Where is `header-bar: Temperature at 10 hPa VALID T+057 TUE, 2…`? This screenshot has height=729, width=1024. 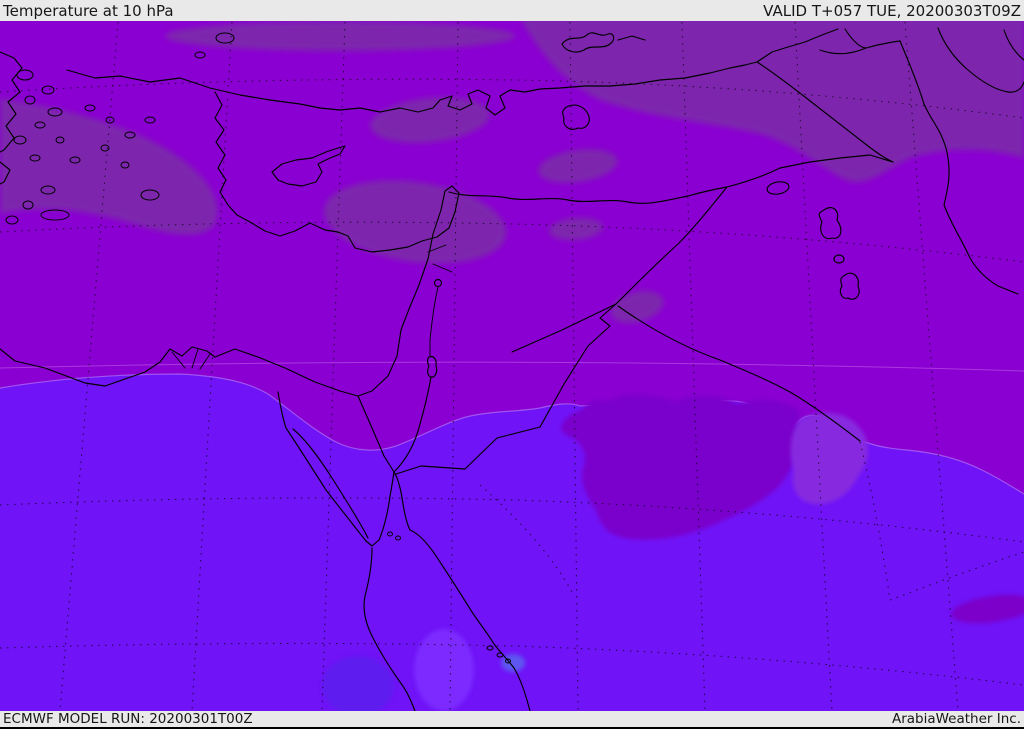
header-bar: Temperature at 10 hPa VALID T+057 TUE, 2… is located at coordinates (512, 10).